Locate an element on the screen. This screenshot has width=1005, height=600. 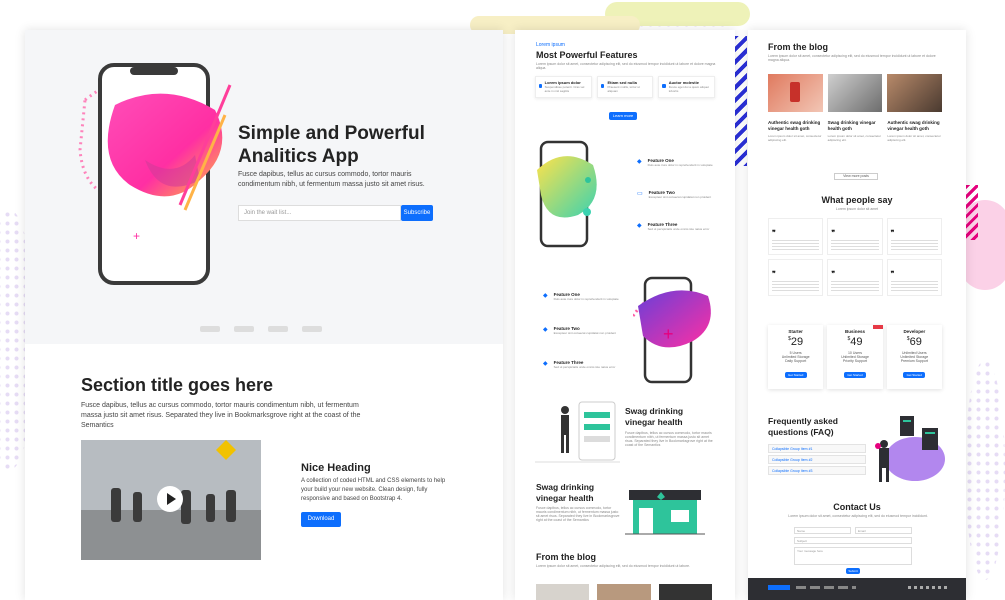
hero-title: Simple and Powerful Analitics App is located at coordinates (331, 145).